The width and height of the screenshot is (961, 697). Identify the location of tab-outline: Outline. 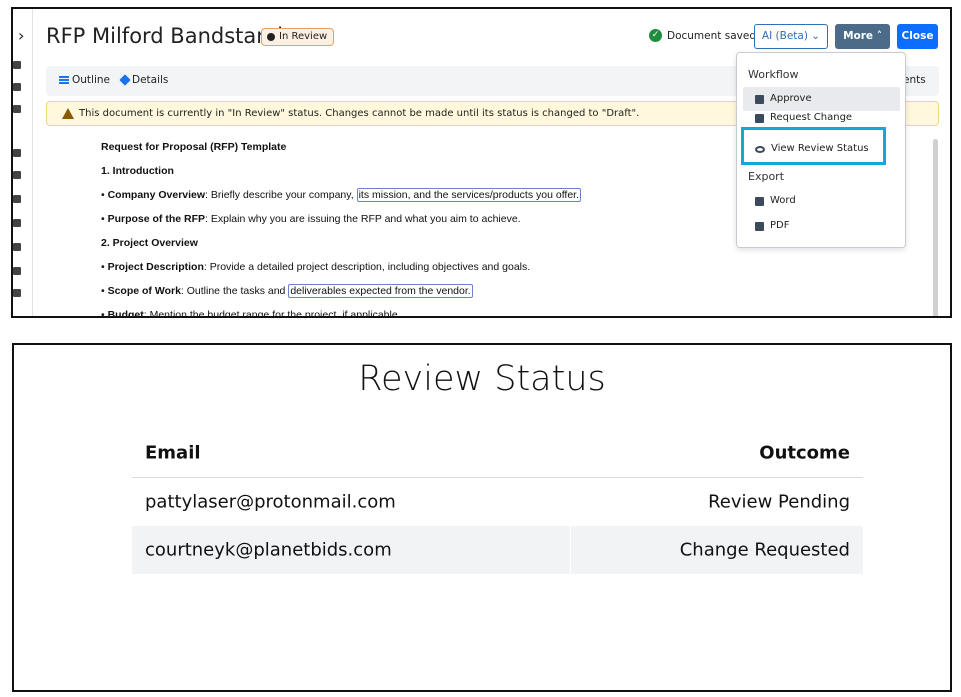
(84, 80).